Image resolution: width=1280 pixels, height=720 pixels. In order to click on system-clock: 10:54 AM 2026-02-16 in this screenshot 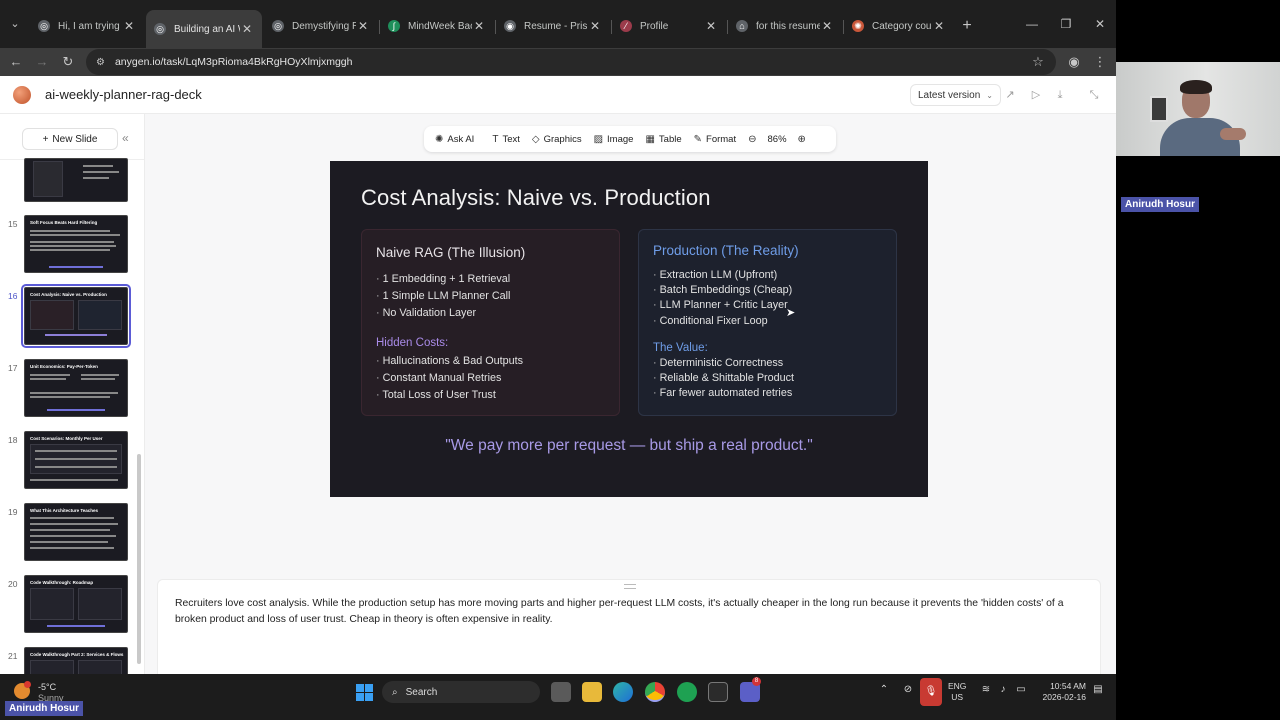, I will do `click(1061, 692)`.